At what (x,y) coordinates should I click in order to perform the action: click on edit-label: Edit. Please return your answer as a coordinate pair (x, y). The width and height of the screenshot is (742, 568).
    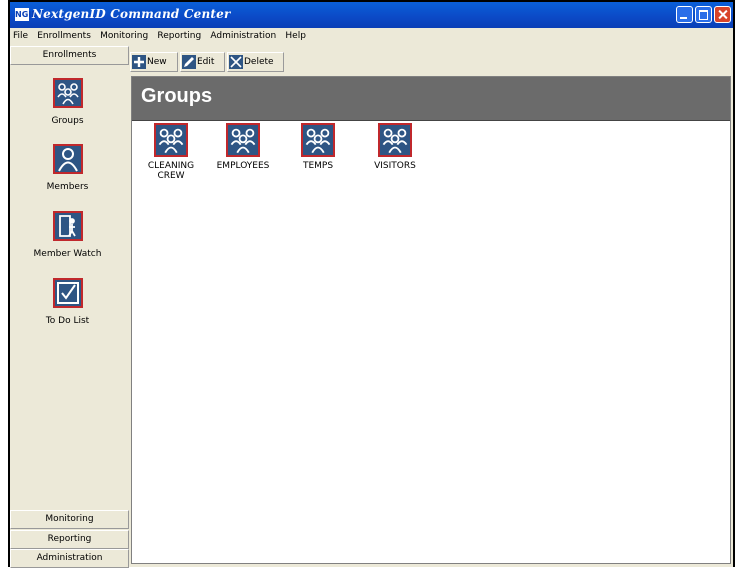
    Looking at the image, I should click on (206, 62).